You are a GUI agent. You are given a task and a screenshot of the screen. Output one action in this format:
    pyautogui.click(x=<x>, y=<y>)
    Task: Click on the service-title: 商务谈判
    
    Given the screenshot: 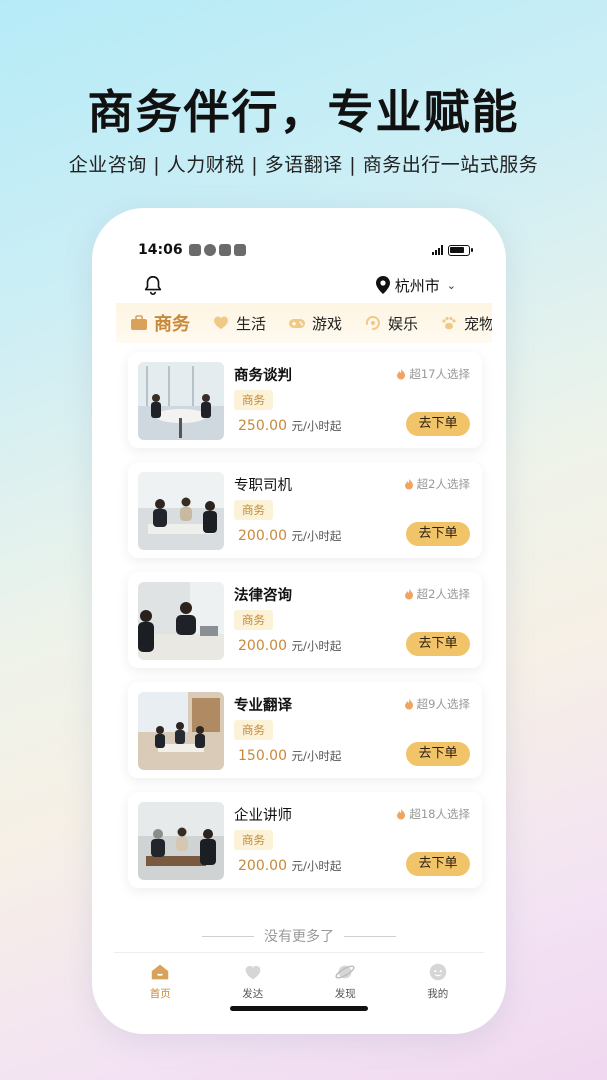 What is the action you would take?
    pyautogui.click(x=263, y=376)
    